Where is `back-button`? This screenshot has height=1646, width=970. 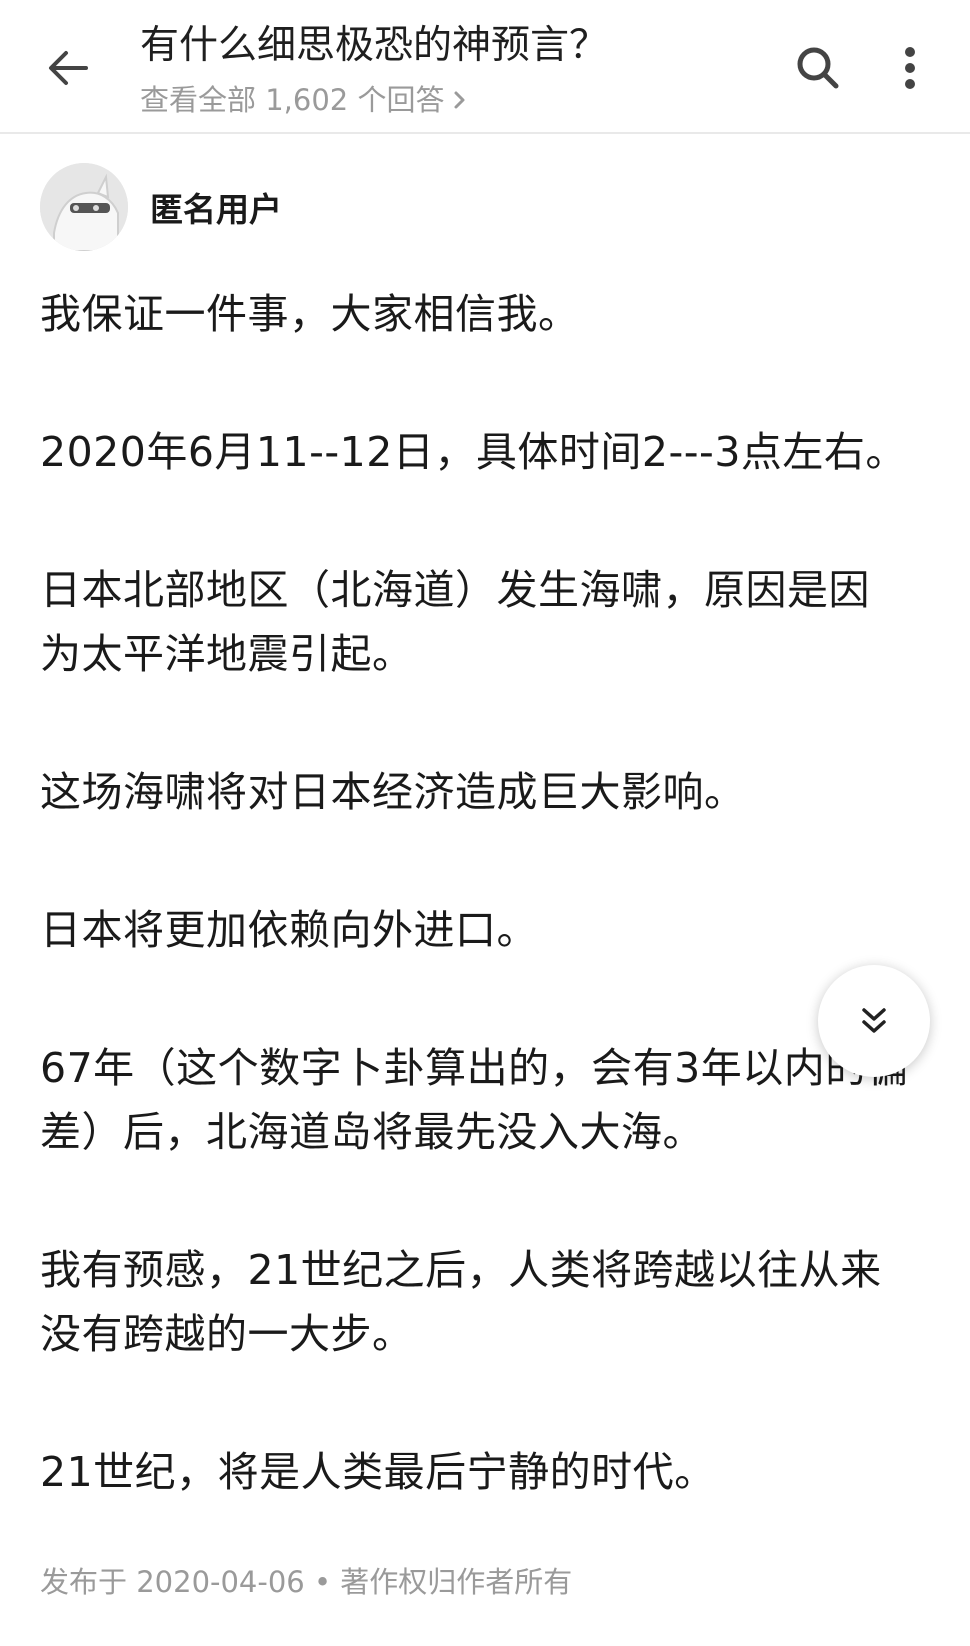
back-button is located at coordinates (68, 68).